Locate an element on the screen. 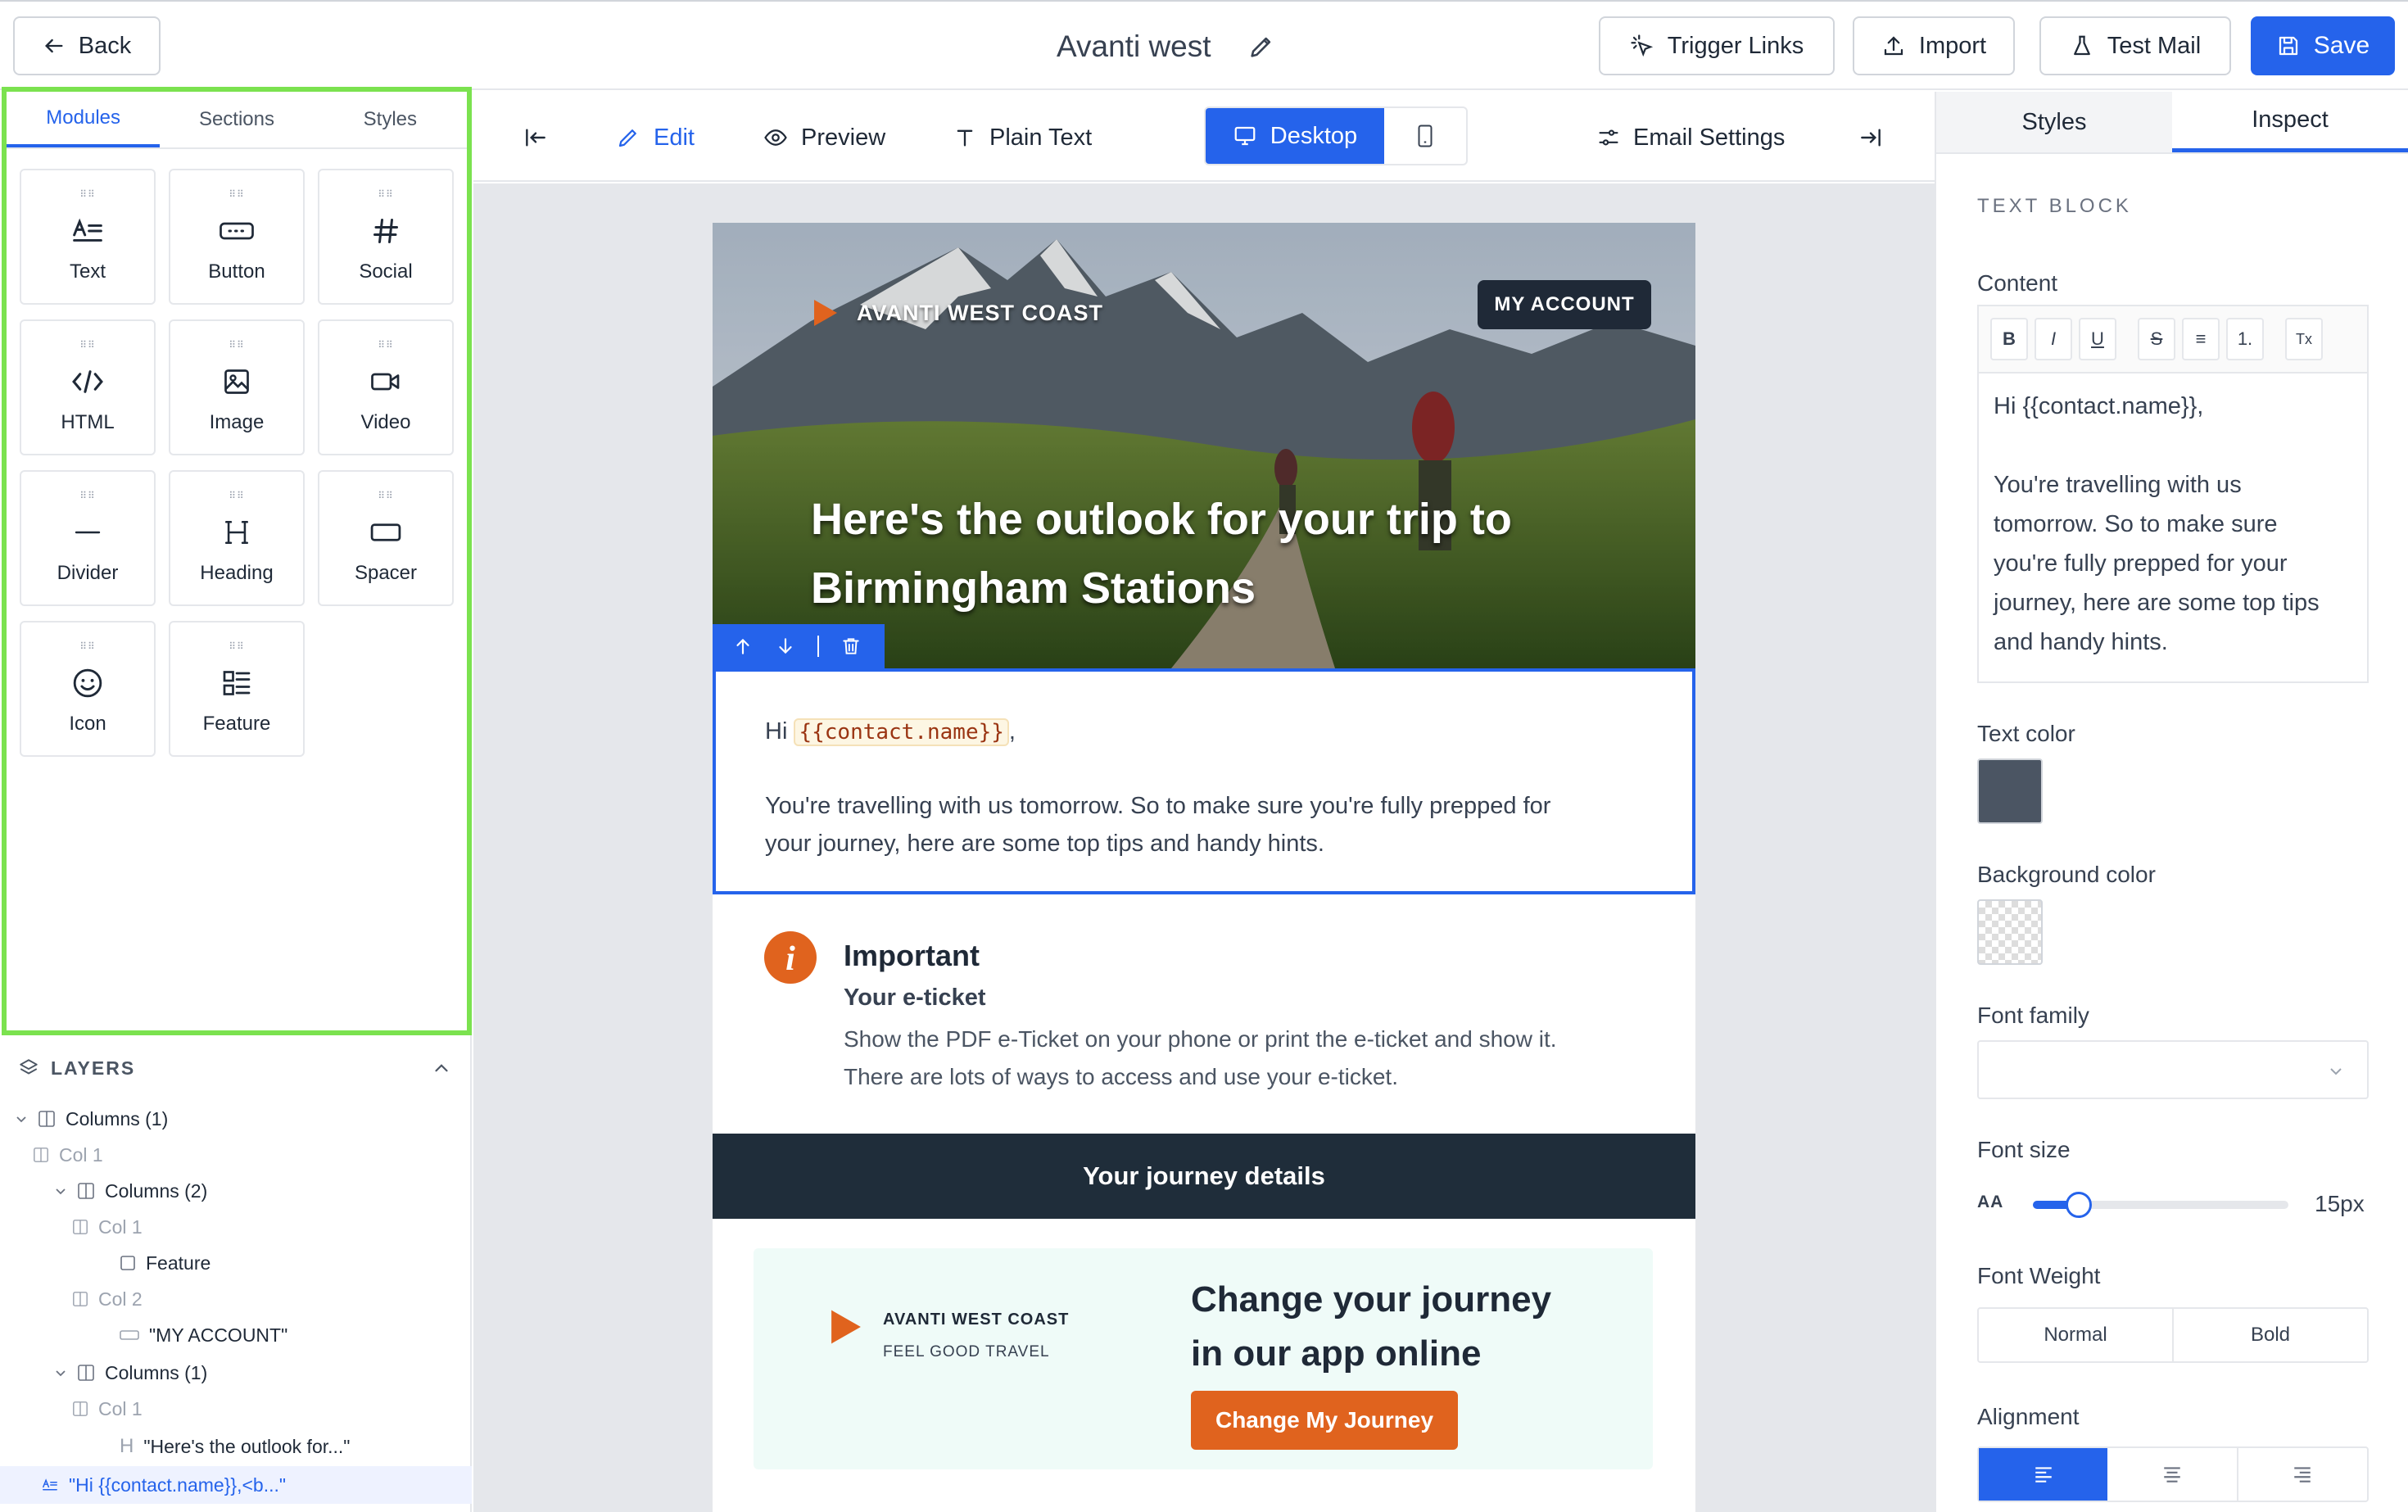 The height and width of the screenshot is (1512, 2408). block-action-toolbar is located at coordinates (799, 646).